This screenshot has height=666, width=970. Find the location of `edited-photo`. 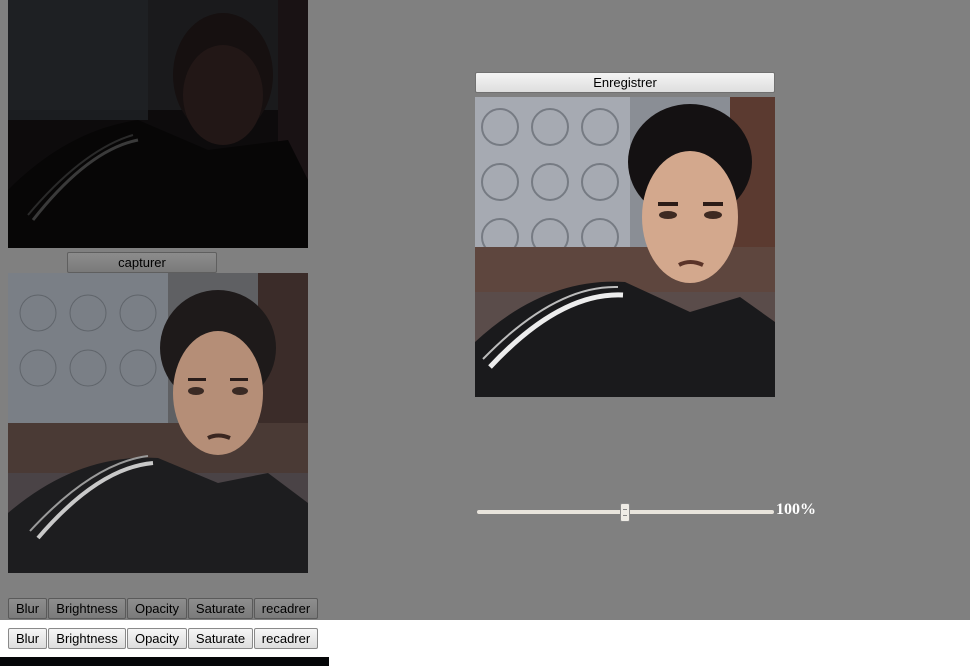

edited-photo is located at coordinates (625, 247).